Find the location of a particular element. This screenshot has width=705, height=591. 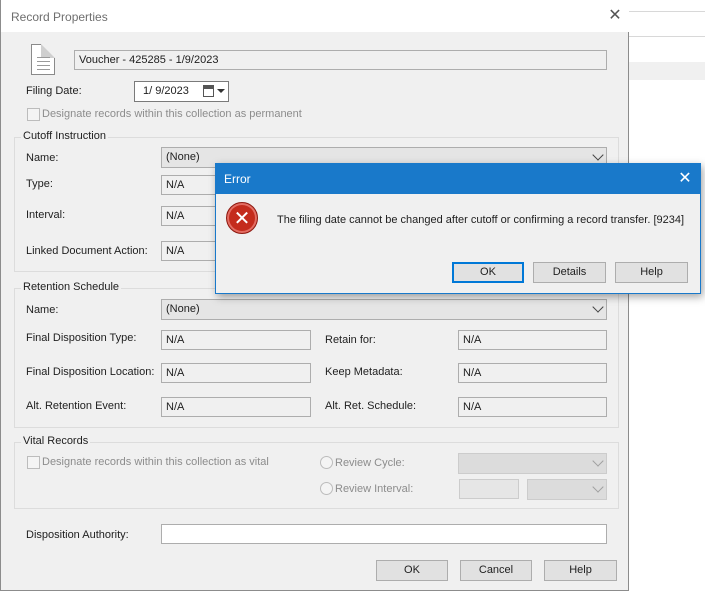

alt-ret-schedule-field: N/A is located at coordinates (532, 407).